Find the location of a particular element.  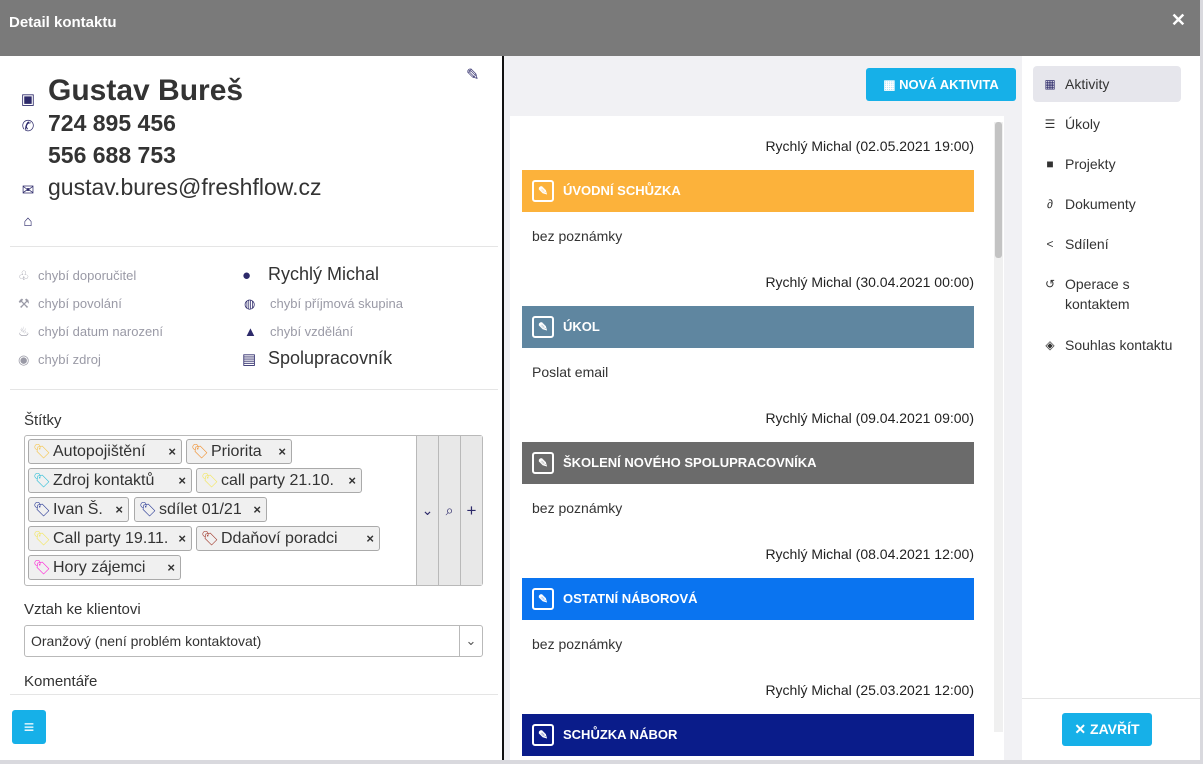

activity-card-header: ✎ ÚVODNÍ SCHŮZKA is located at coordinates (748, 191).